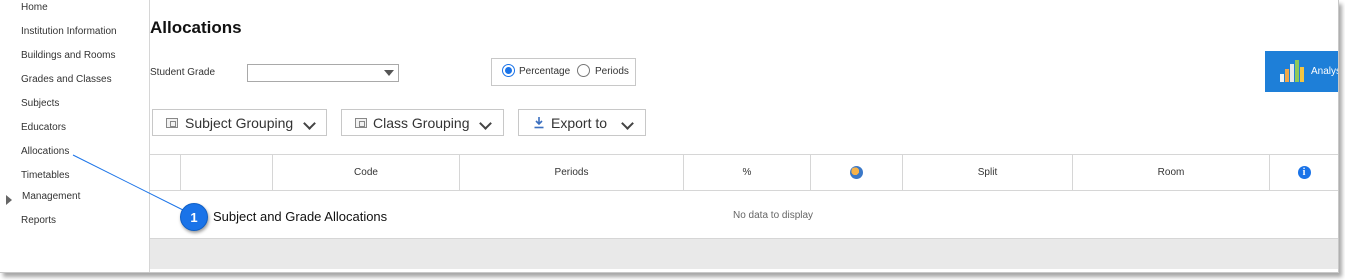  I want to click on callout-connector, so click(128, 182).